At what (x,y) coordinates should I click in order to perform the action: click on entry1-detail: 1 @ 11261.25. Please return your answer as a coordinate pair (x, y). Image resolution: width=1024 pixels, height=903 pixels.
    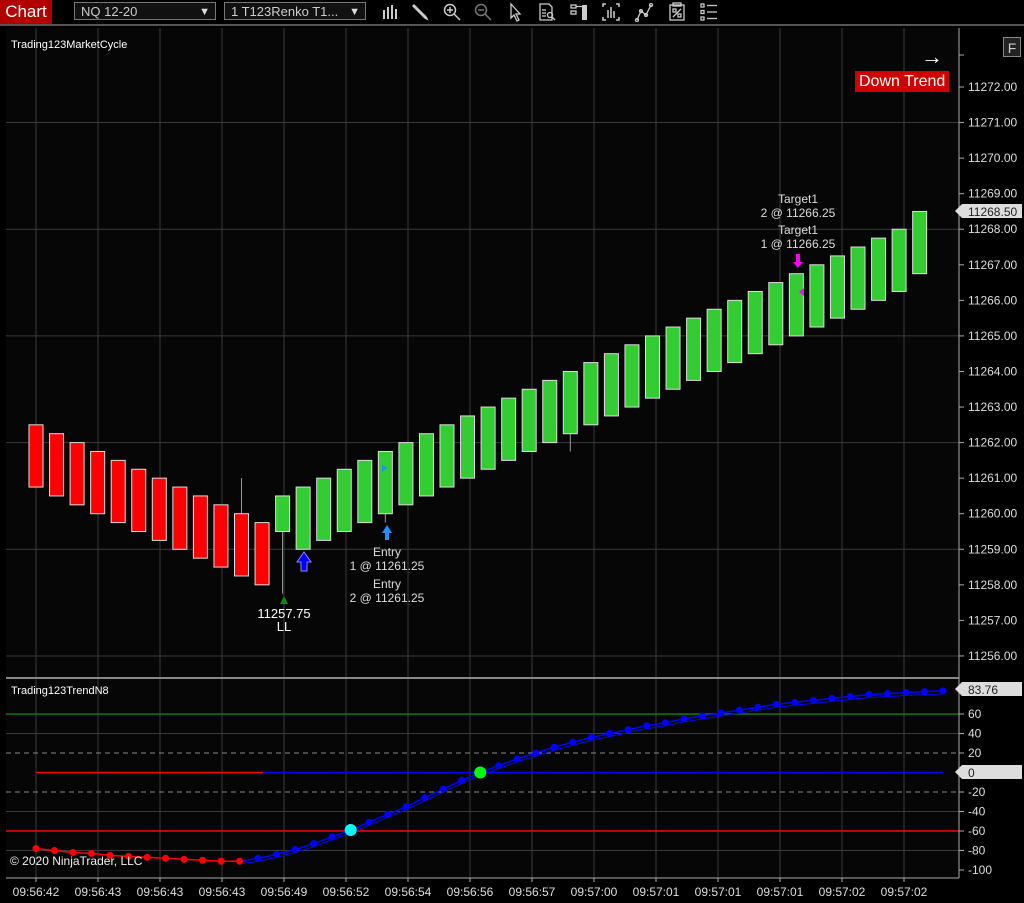
    Looking at the image, I should click on (387, 566).